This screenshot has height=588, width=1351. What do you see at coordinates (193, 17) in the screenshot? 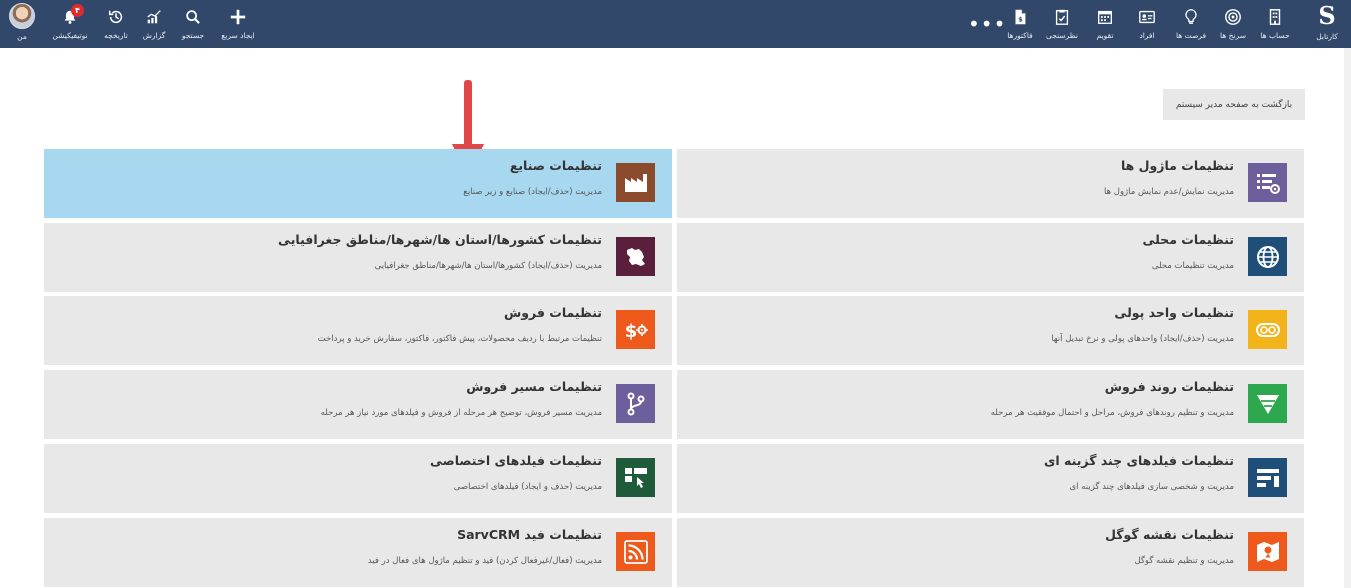
I see `search-icon` at bounding box center [193, 17].